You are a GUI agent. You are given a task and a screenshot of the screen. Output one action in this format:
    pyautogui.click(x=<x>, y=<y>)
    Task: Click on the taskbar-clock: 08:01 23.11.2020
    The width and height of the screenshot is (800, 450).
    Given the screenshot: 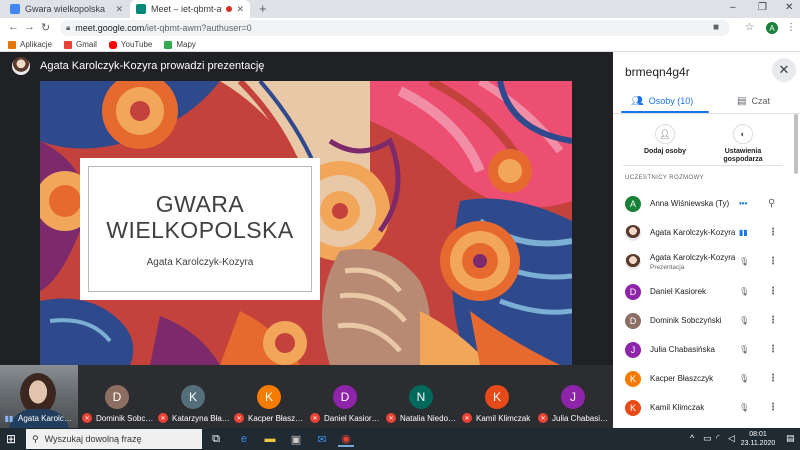 What is the action you would take?
    pyautogui.click(x=758, y=439)
    